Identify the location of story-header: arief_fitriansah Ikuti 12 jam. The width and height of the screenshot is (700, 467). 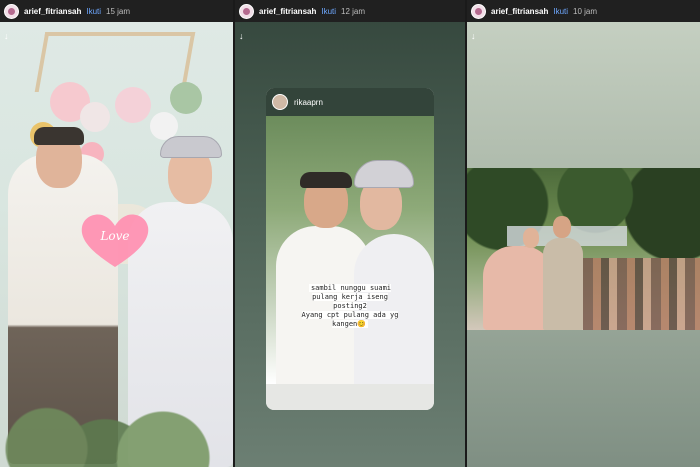
(350, 11).